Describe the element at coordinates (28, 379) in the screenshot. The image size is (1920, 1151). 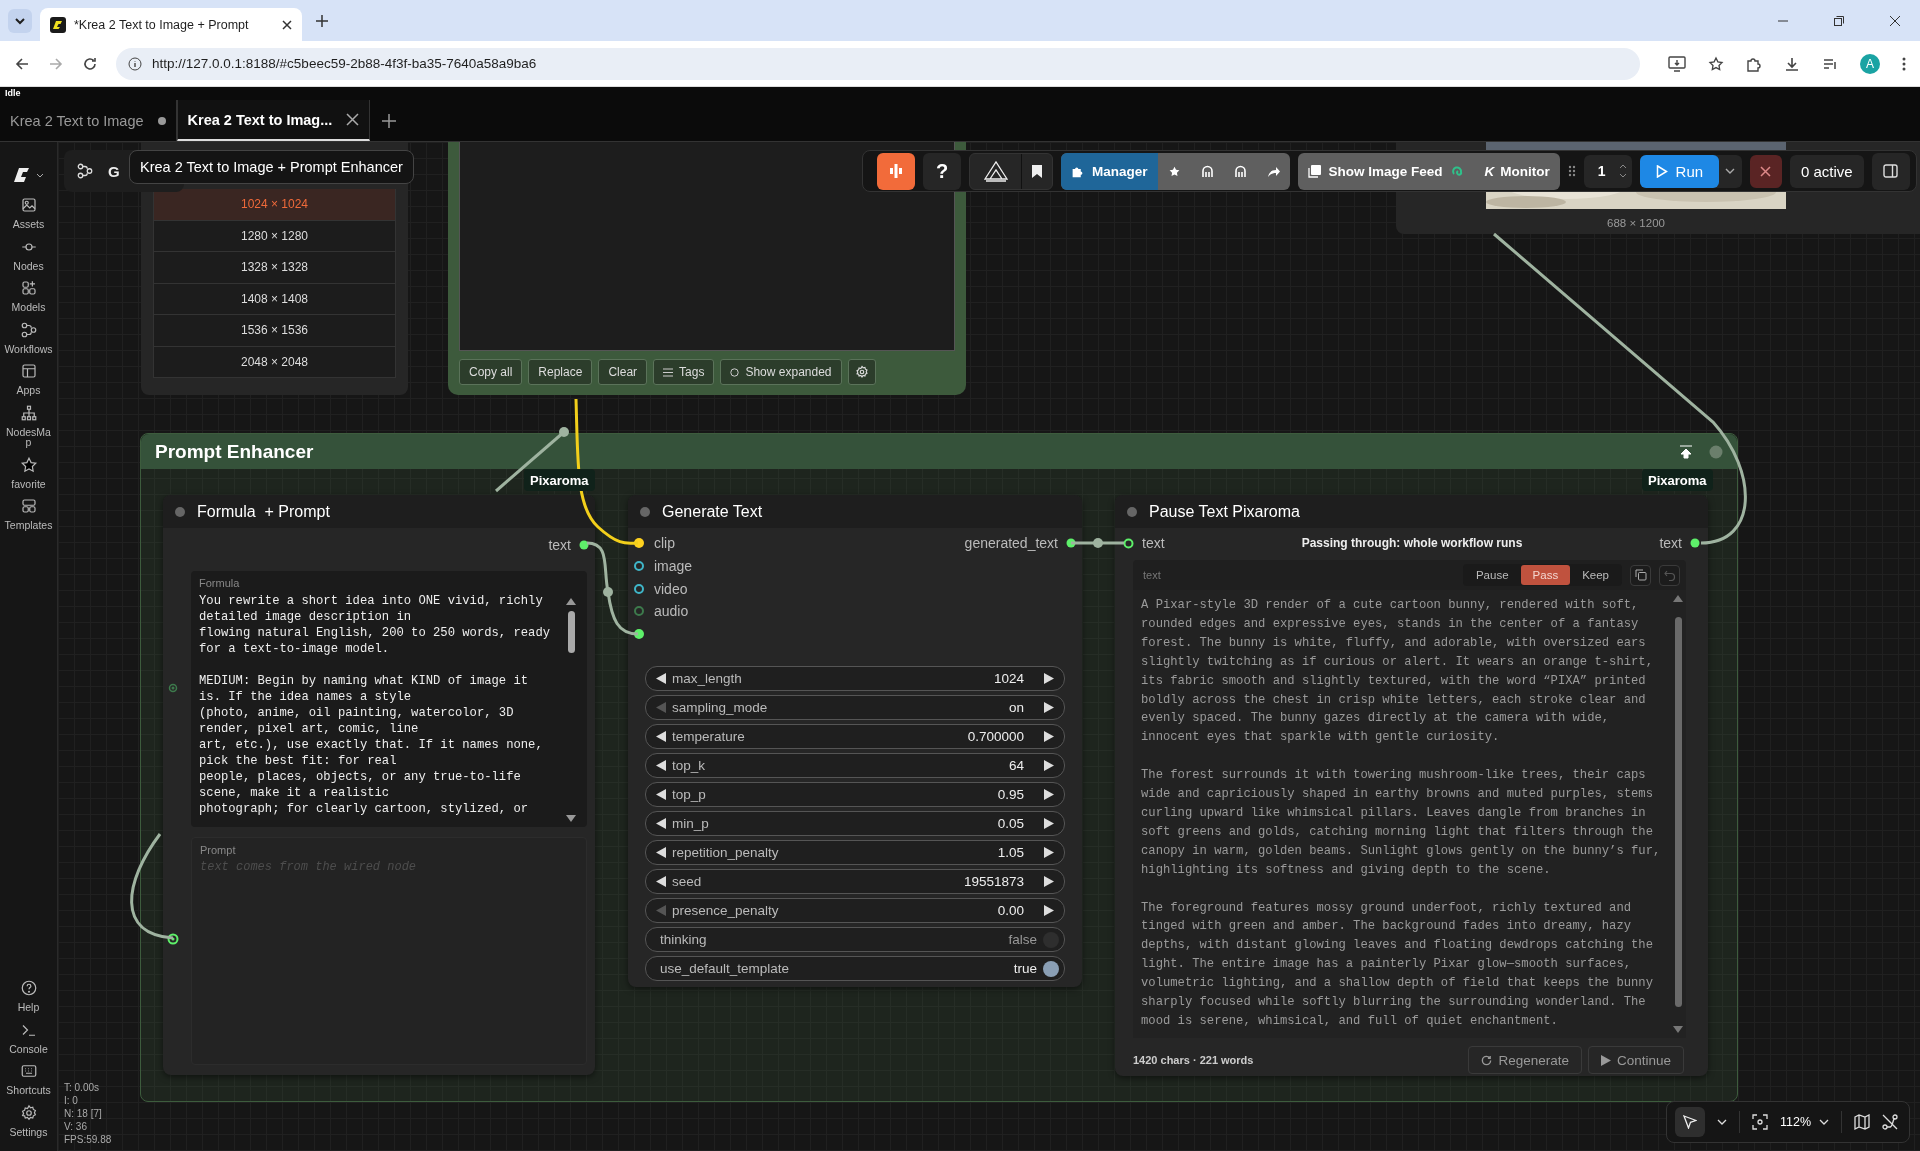
I see `sidebar-item: Apps` at that location.